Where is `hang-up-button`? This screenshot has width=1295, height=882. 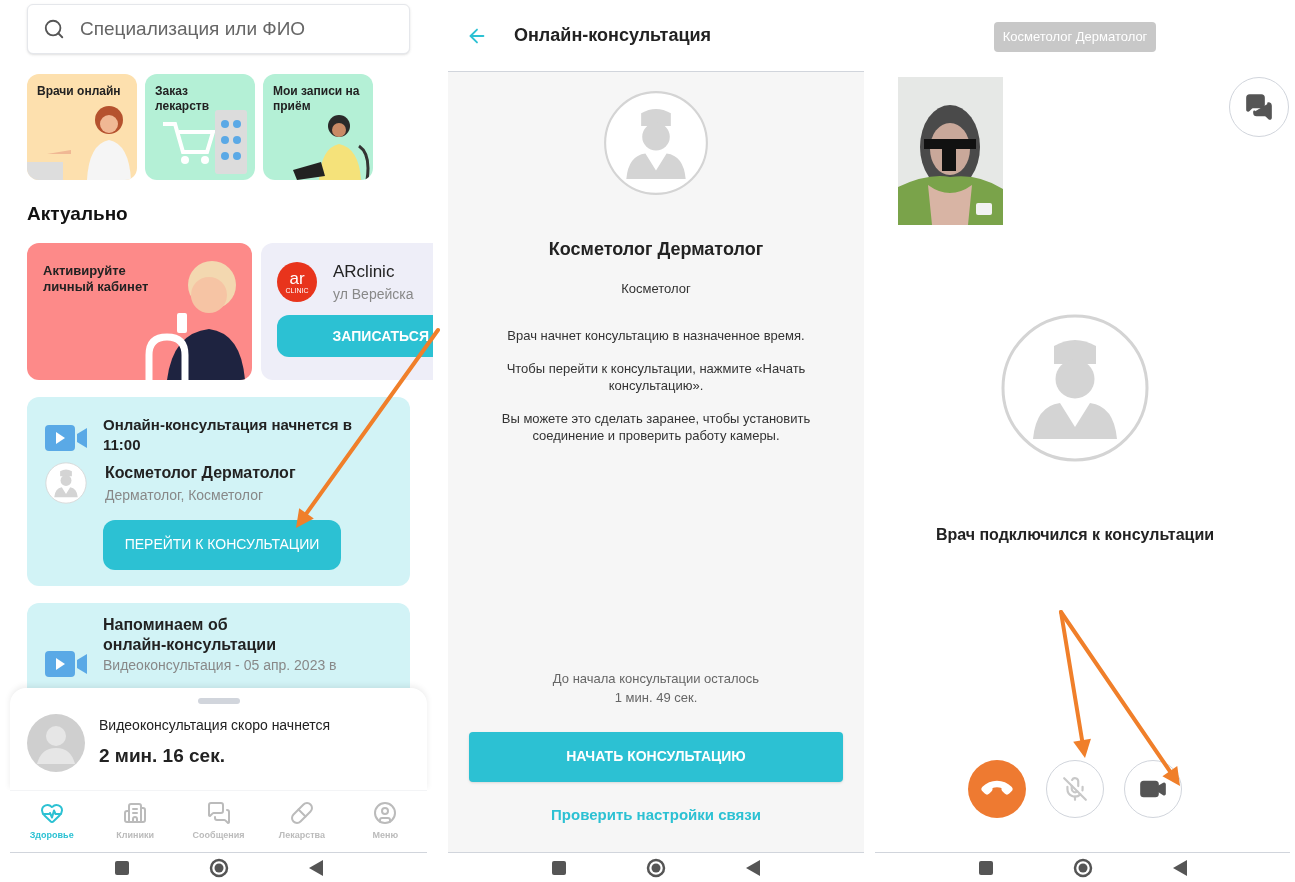 hang-up-button is located at coordinates (997, 789).